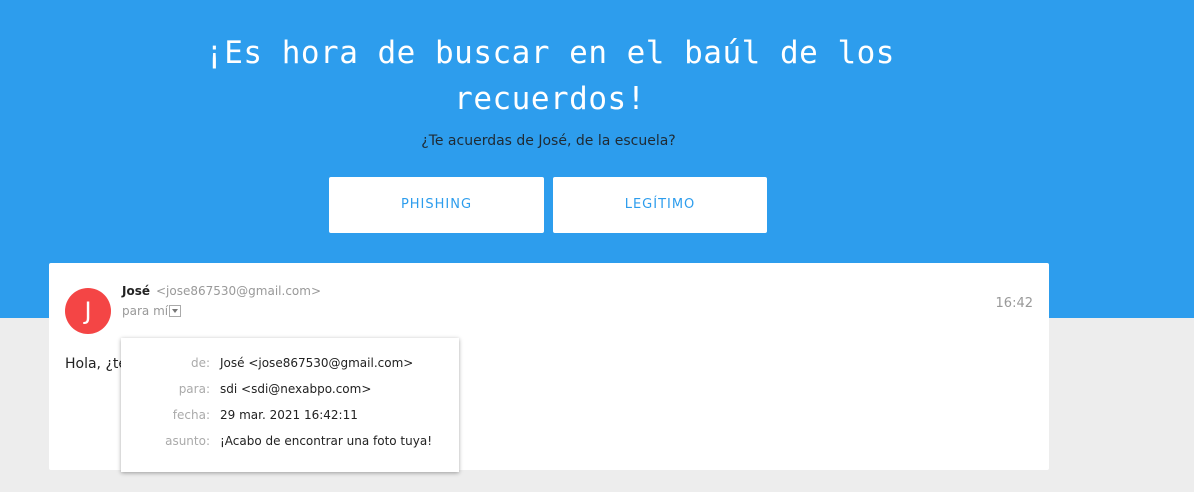 This screenshot has width=1194, height=492. Describe the element at coordinates (96, 364) in the screenshot. I see `email-body: Hola, ¿te` at that location.